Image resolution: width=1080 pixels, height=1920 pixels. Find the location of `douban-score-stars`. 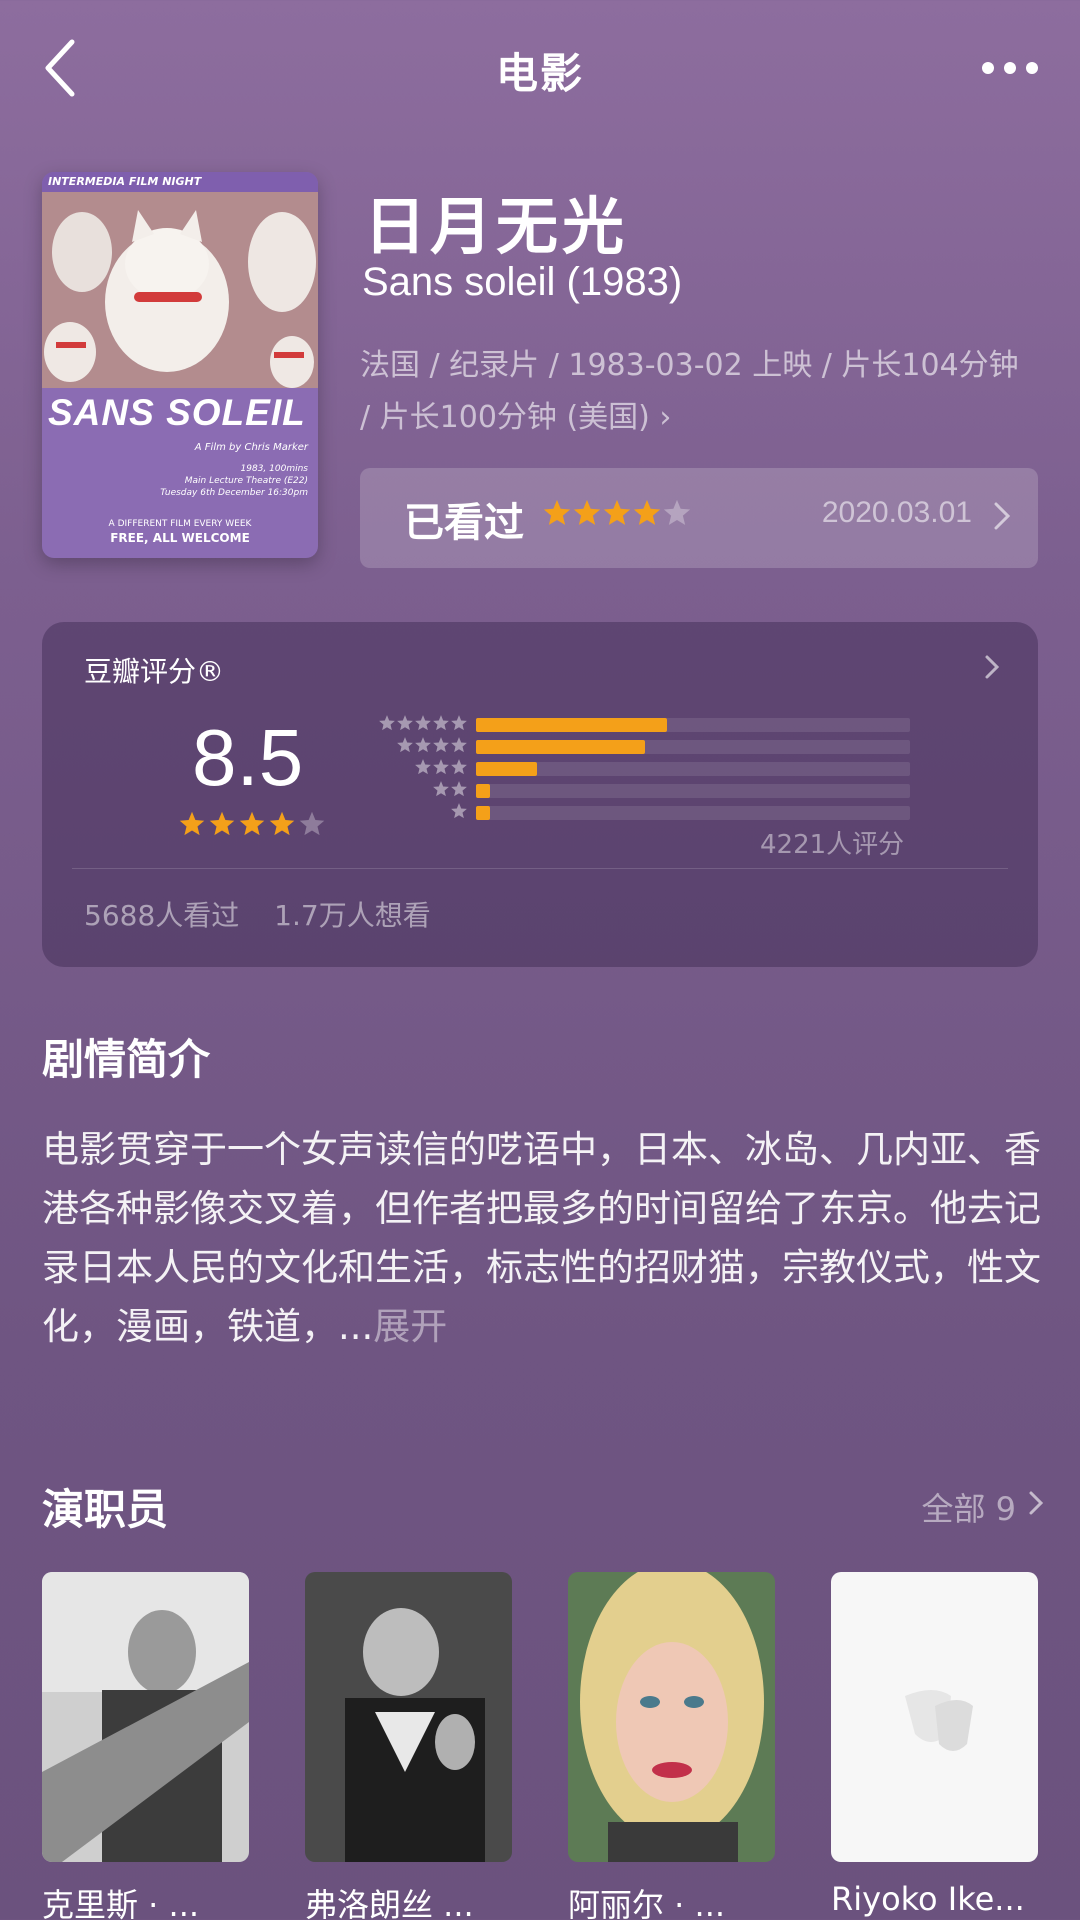

douban-score-stars is located at coordinates (253, 824).